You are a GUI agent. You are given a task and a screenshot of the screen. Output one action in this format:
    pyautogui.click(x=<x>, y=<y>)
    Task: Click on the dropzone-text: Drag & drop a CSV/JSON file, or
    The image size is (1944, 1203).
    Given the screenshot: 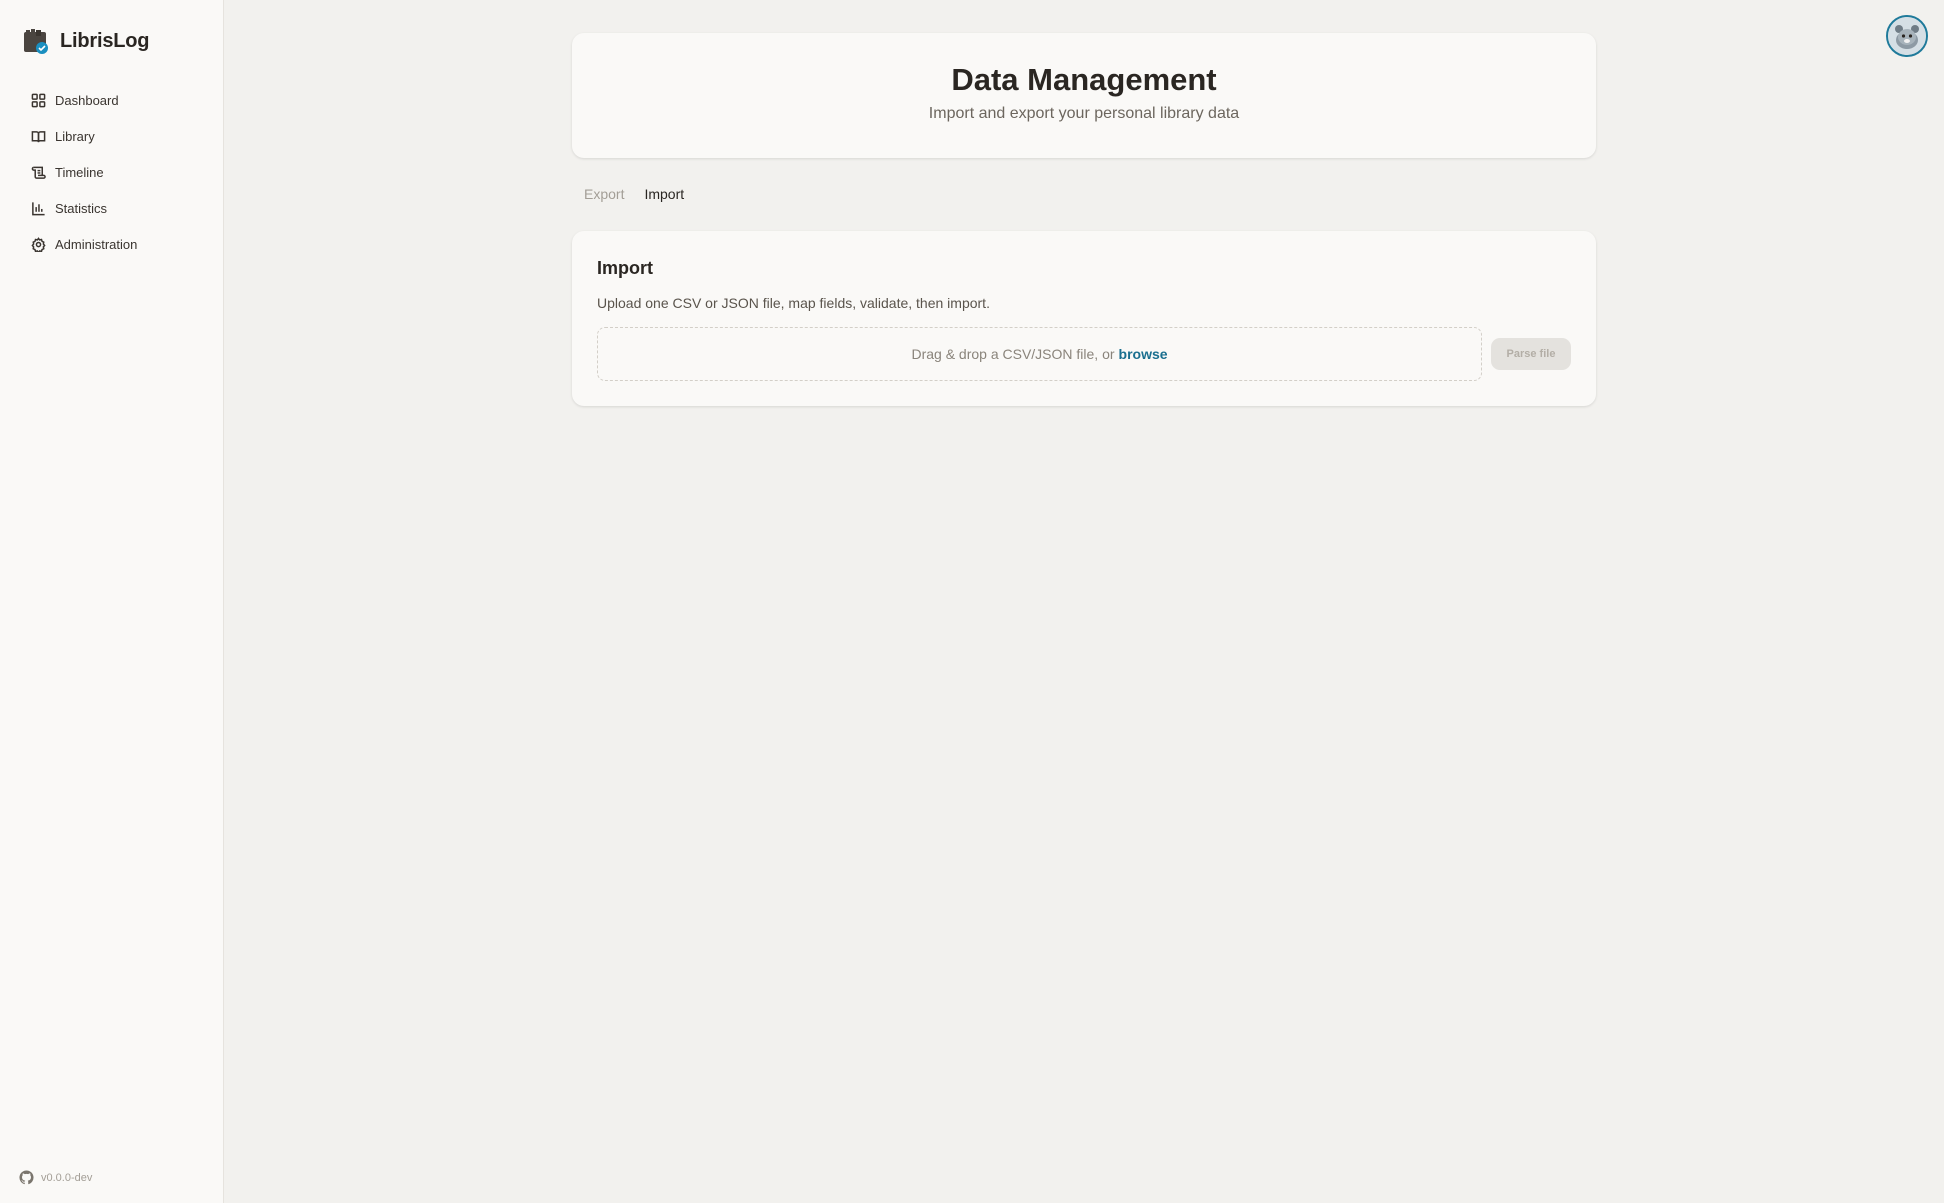 What is the action you would take?
    pyautogui.click(x=1013, y=354)
    